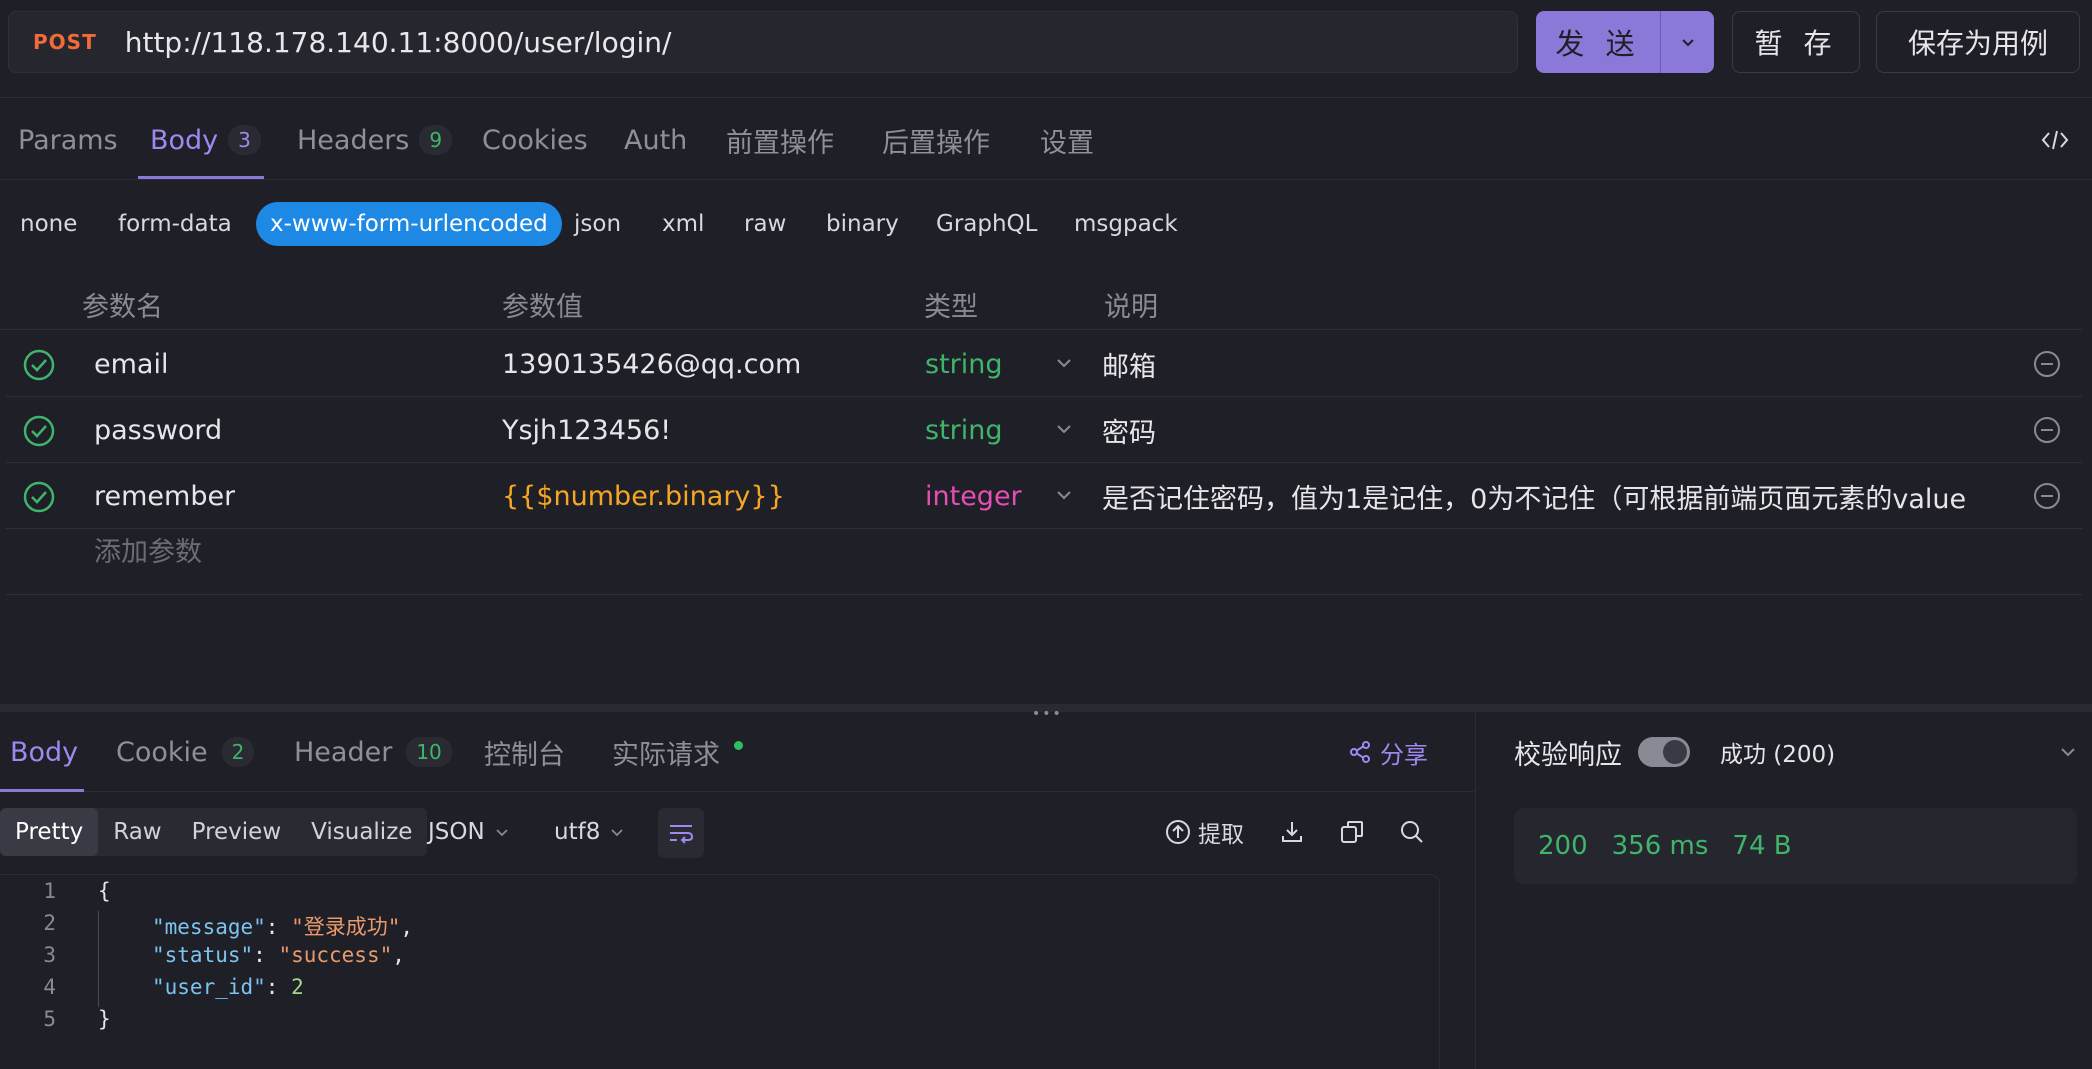 This screenshot has width=2092, height=1069. I want to click on tab-label: Auth, so click(656, 140).